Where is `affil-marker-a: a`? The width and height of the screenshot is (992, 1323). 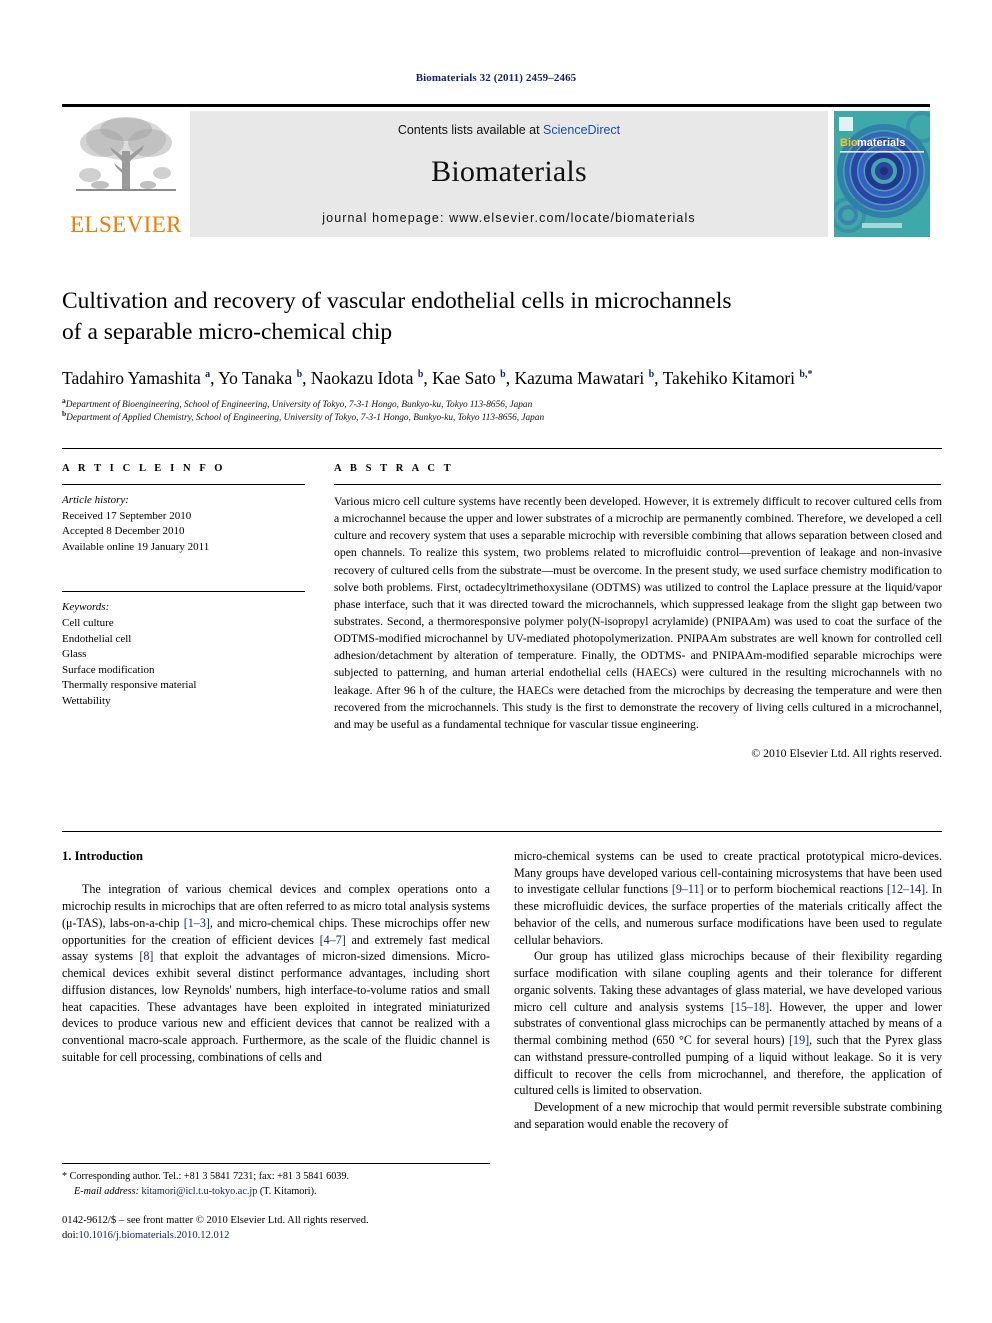 affil-marker-a: a is located at coordinates (208, 375).